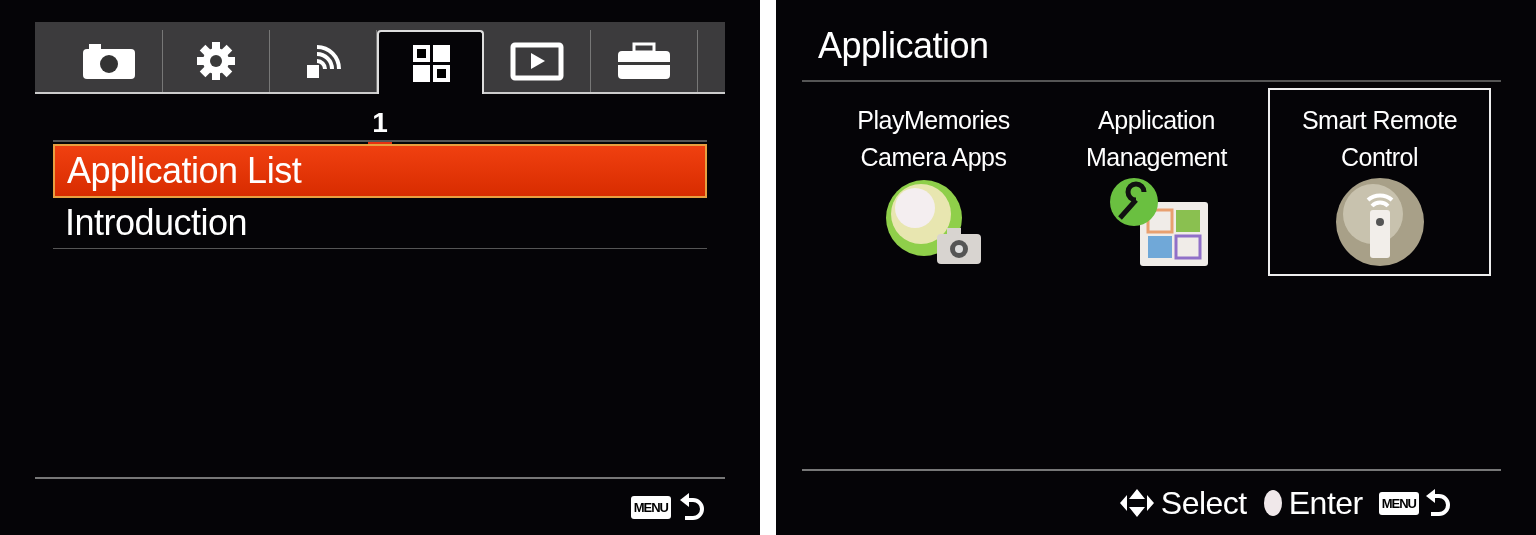 The image size is (1536, 535). I want to click on app-tile: PlayMemories Camera Apps, so click(933, 182).